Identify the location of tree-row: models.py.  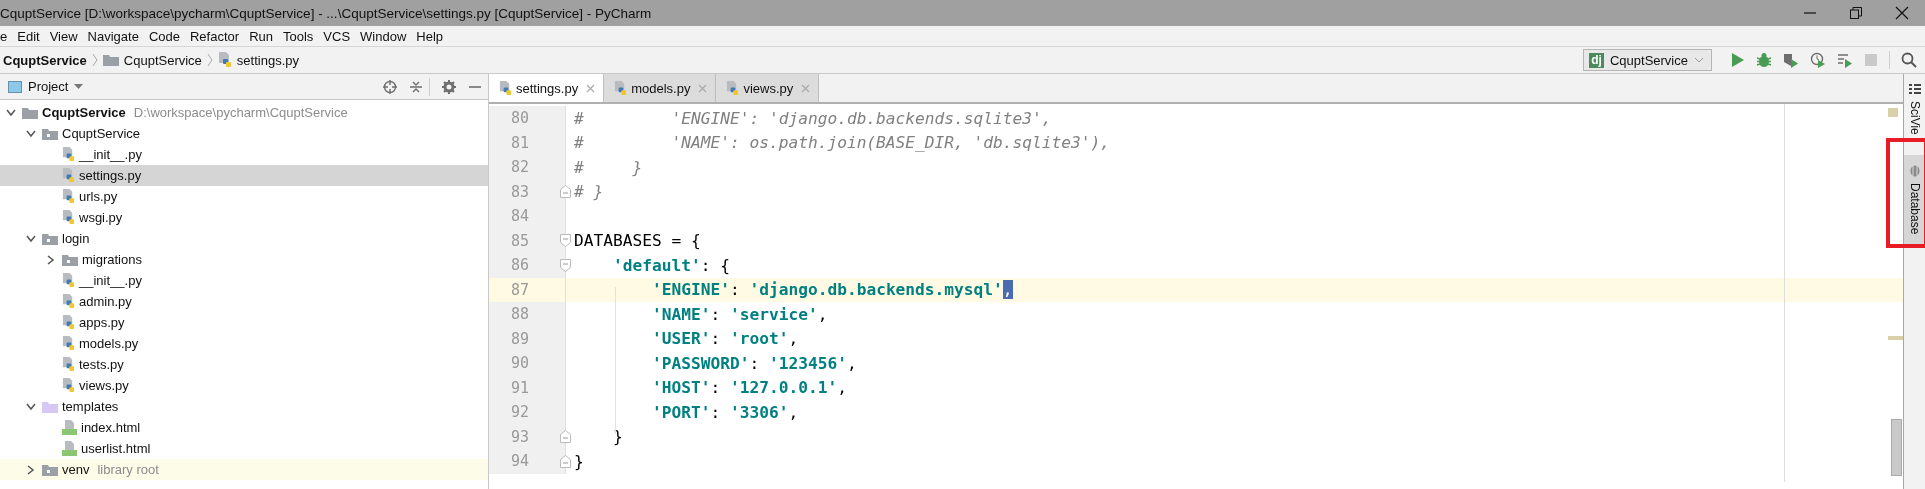
(244, 343).